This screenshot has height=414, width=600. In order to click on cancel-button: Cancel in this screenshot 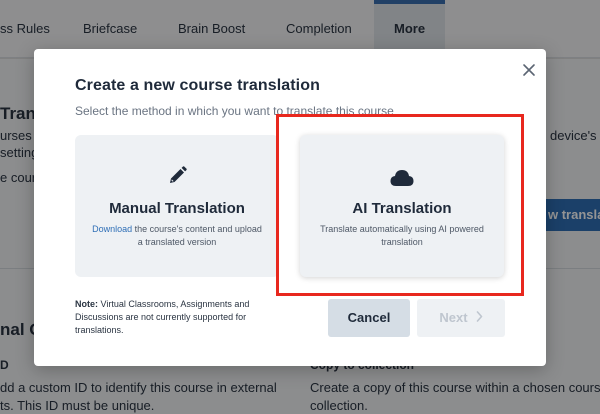, I will do `click(369, 318)`.